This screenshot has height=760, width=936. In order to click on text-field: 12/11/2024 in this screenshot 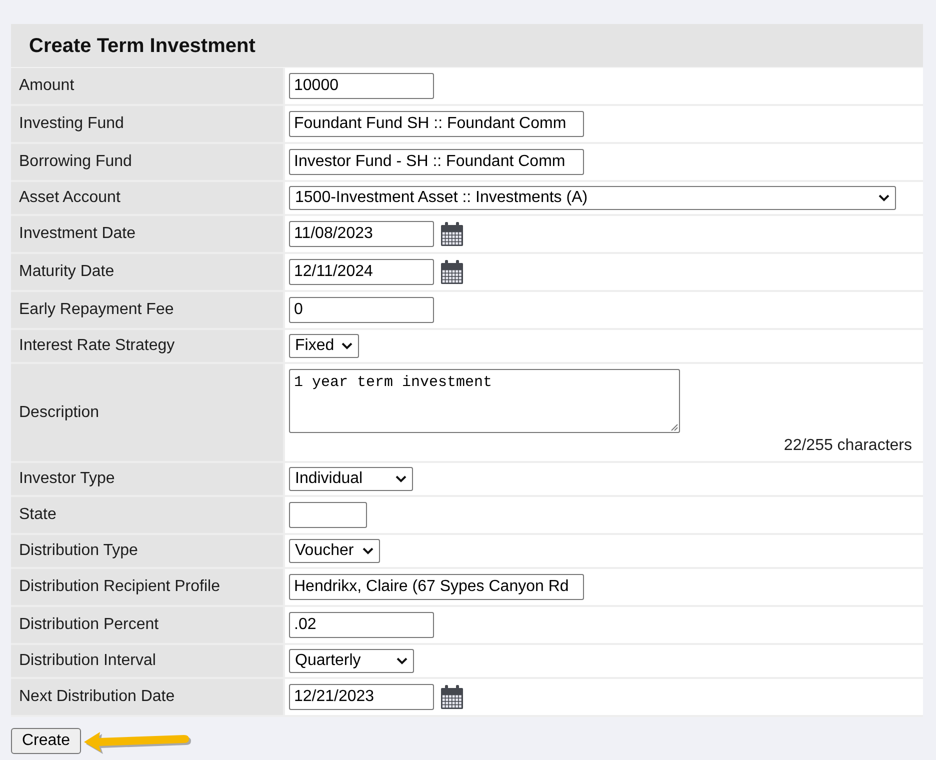, I will do `click(361, 272)`.